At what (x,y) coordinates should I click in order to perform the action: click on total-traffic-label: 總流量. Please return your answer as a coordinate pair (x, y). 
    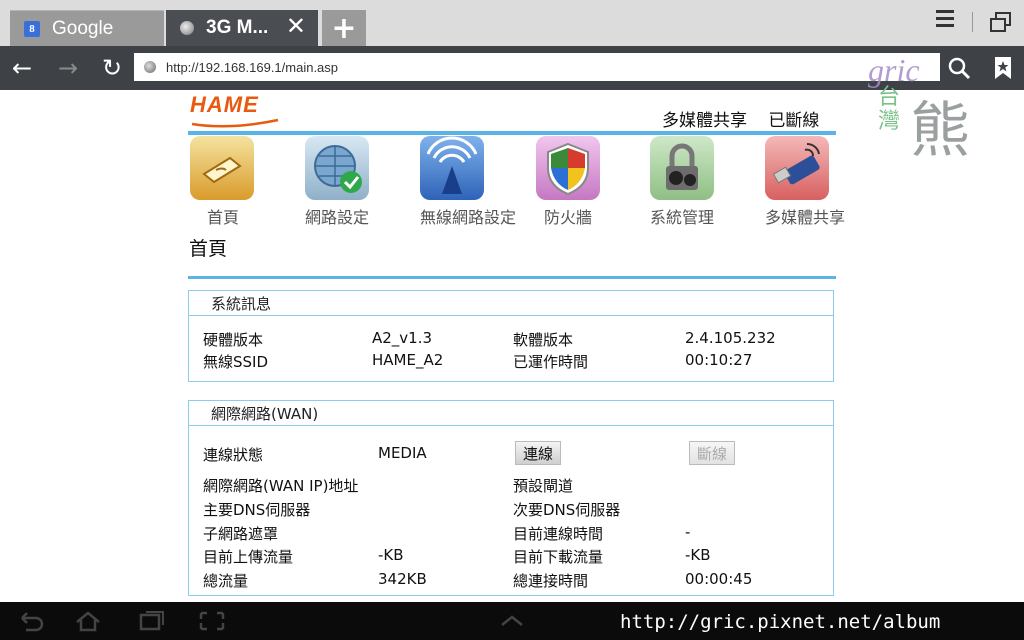
    Looking at the image, I should click on (226, 581).